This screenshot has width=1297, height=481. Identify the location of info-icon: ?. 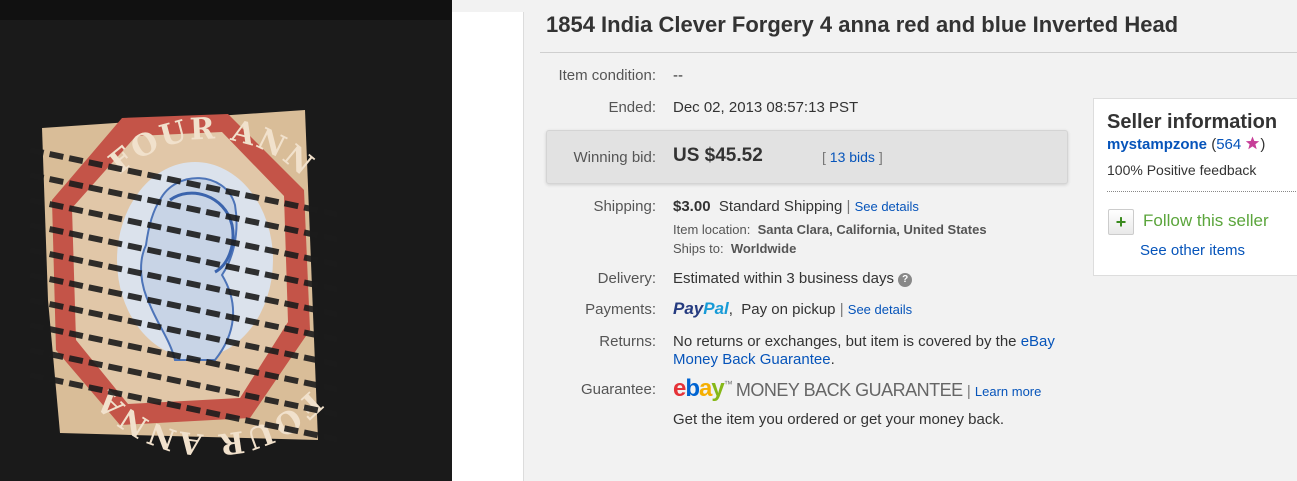
(905, 280).